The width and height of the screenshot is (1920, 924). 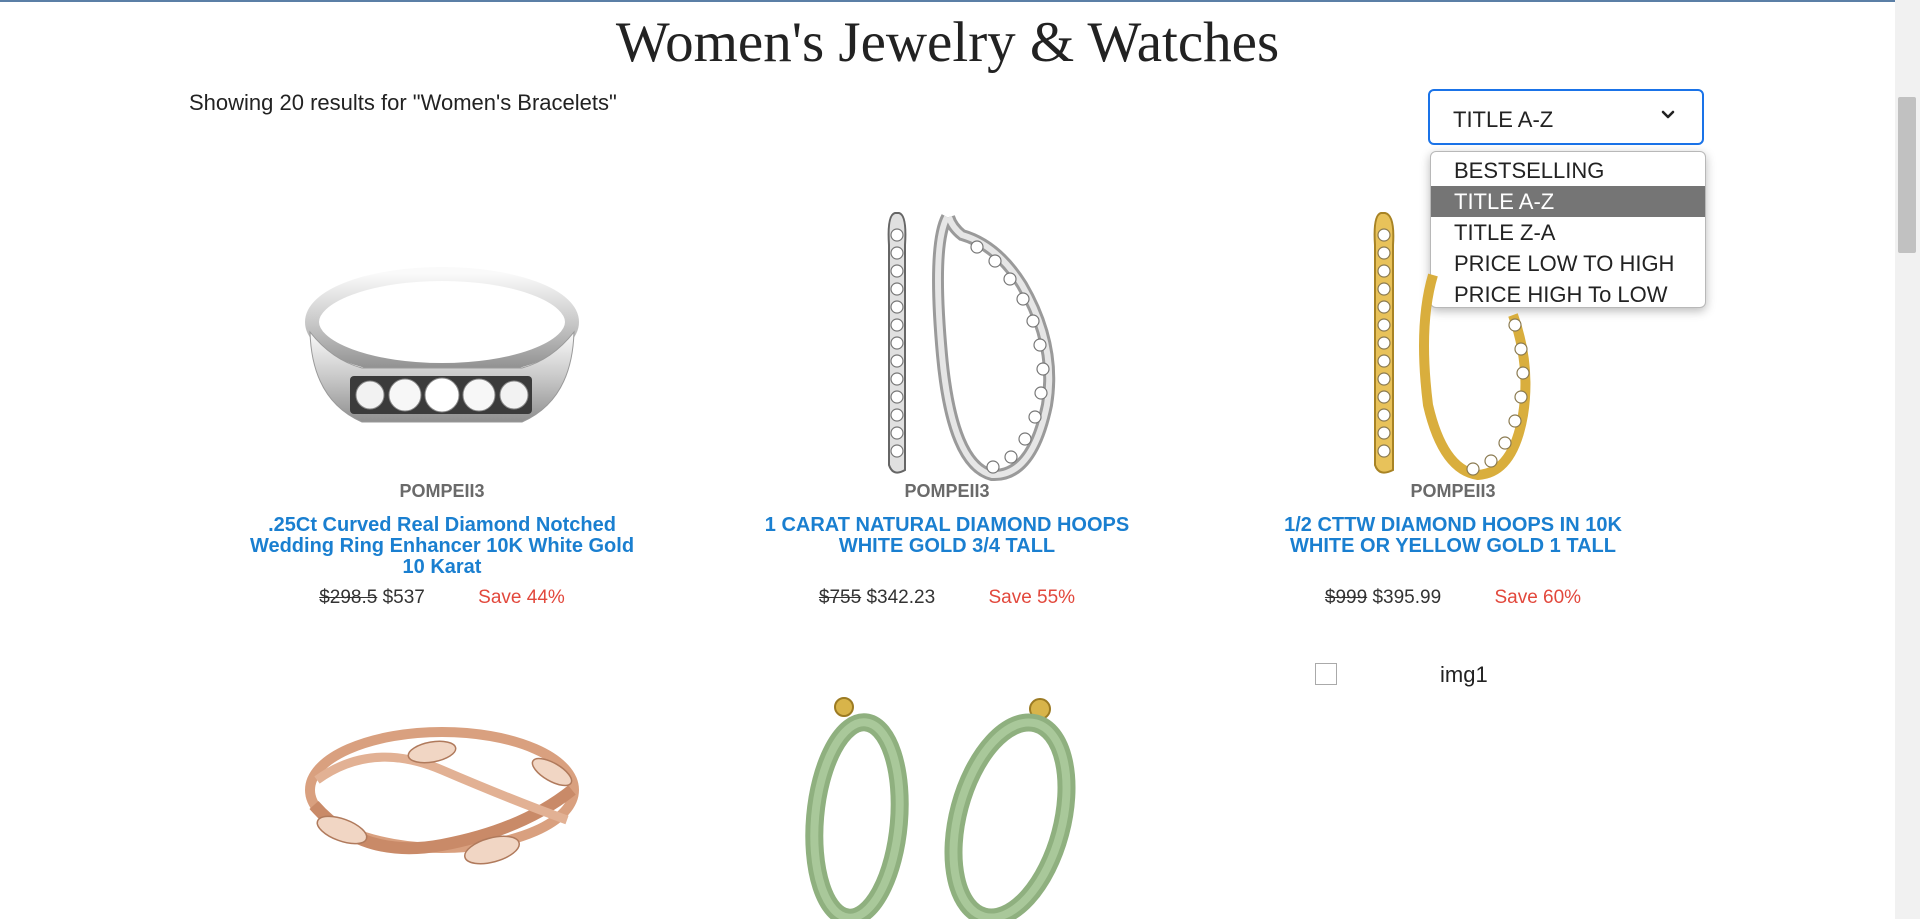 What do you see at coordinates (960, 1) in the screenshot?
I see `top-border` at bounding box center [960, 1].